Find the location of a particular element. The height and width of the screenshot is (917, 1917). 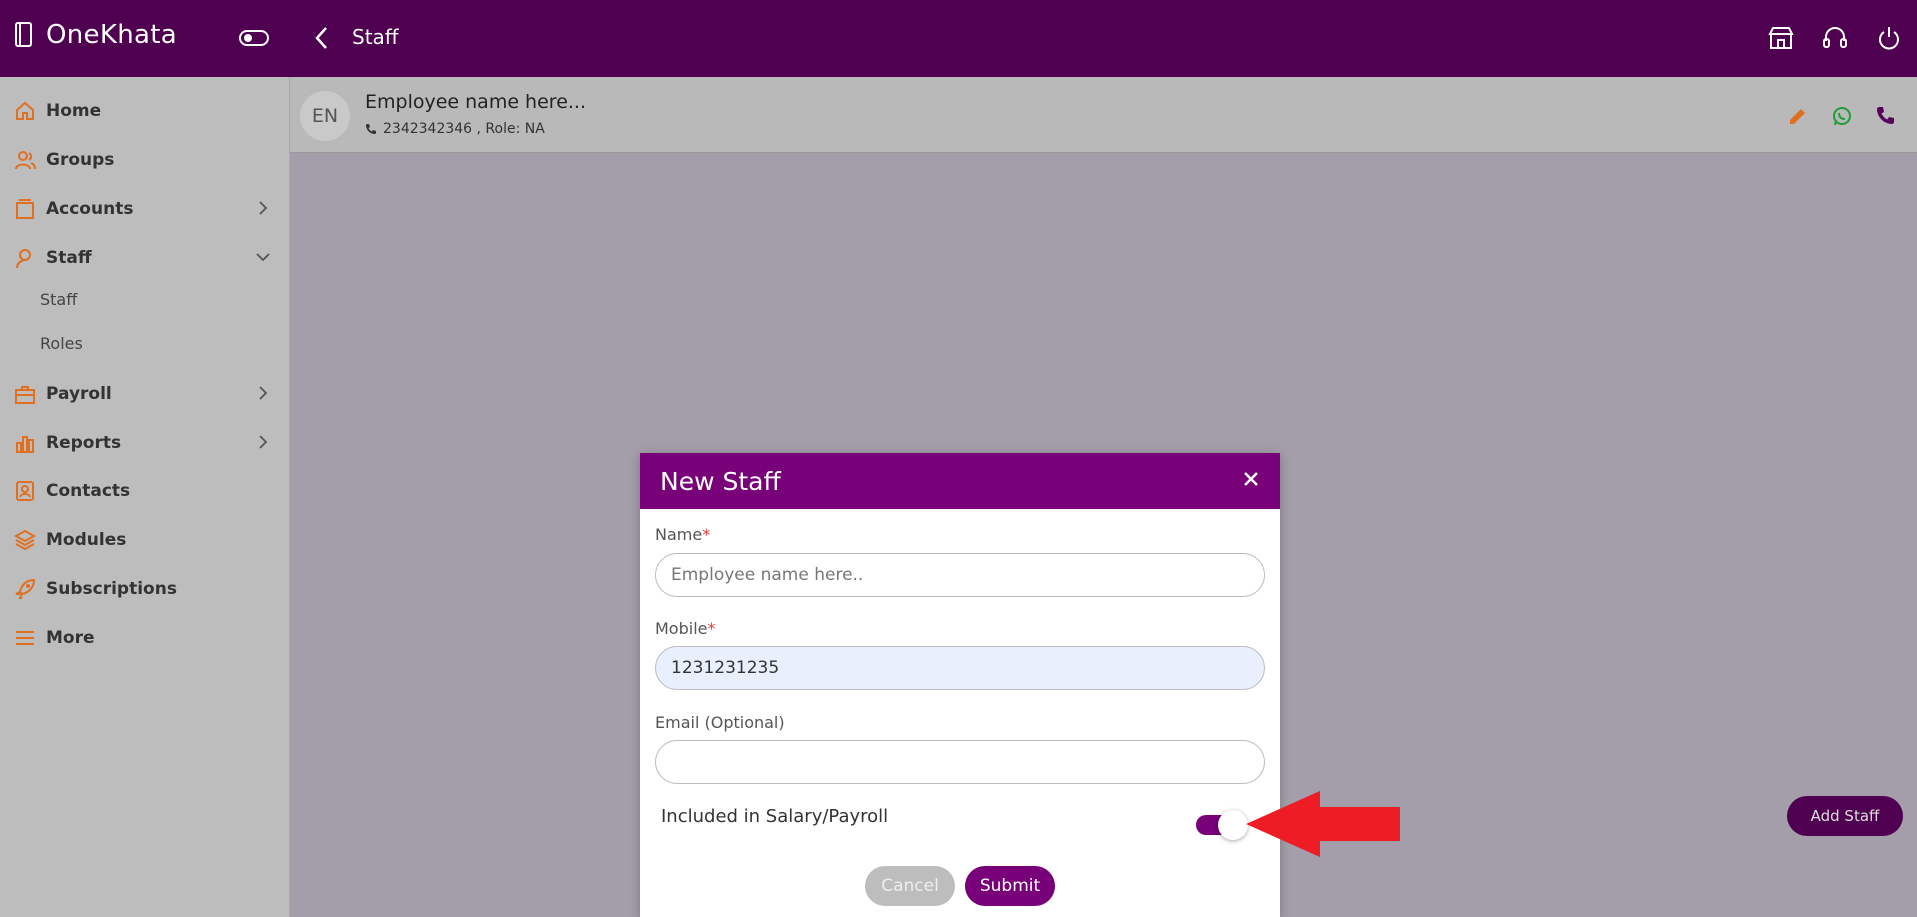

sidebar-item-payroll: Payroll is located at coordinates (144, 394).